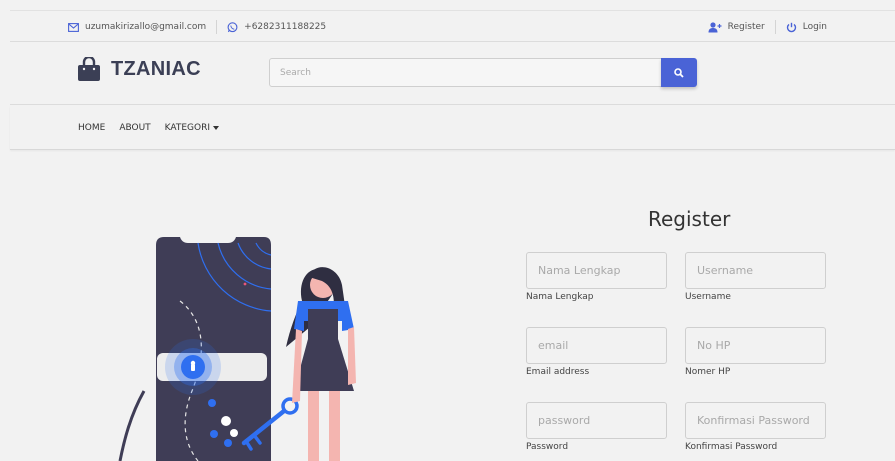 The image size is (895, 461). I want to click on username-group: Username, so click(755, 277).